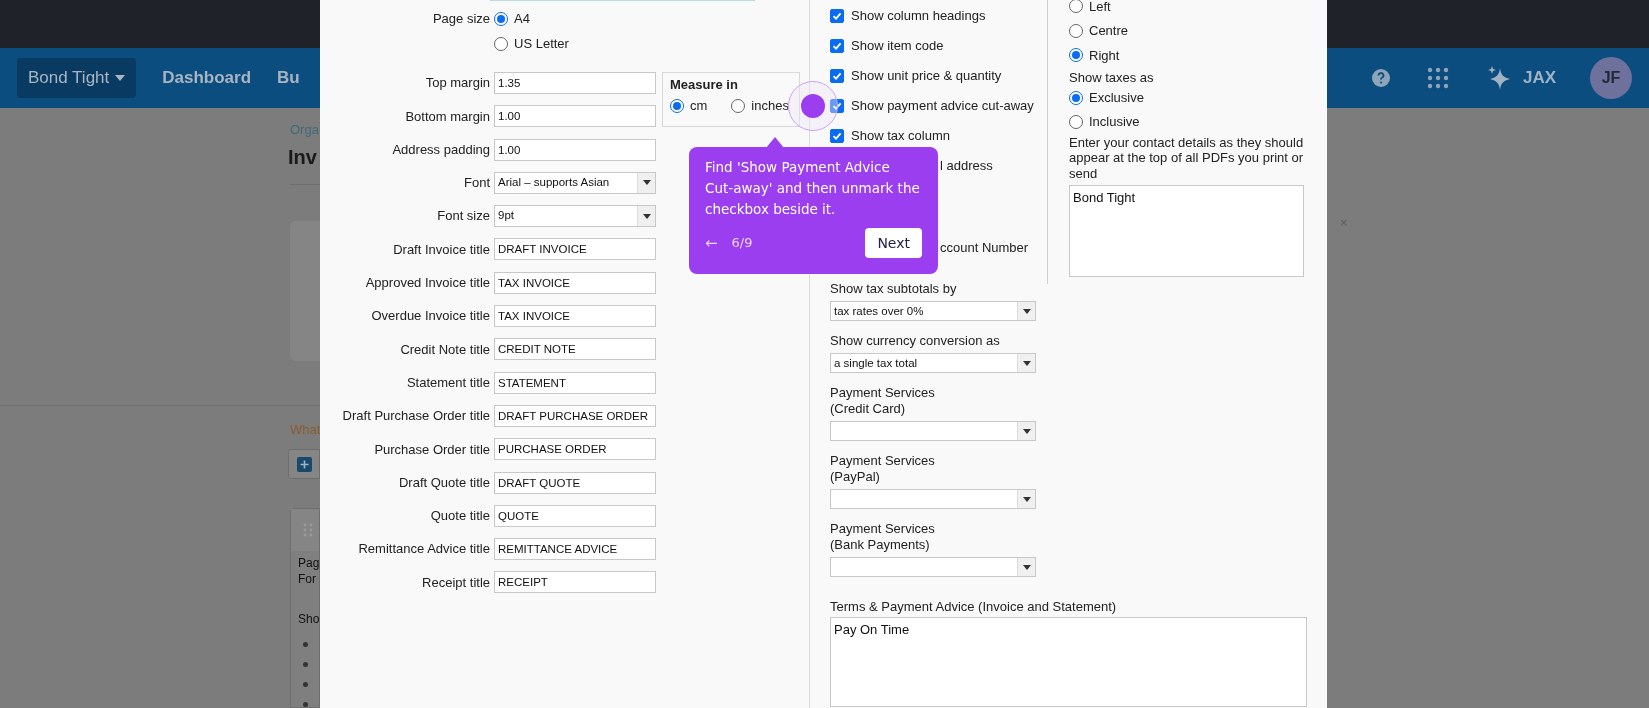 The width and height of the screenshot is (1649, 708). Describe the element at coordinates (699, 106) in the screenshot. I see `radio-label: cm` at that location.